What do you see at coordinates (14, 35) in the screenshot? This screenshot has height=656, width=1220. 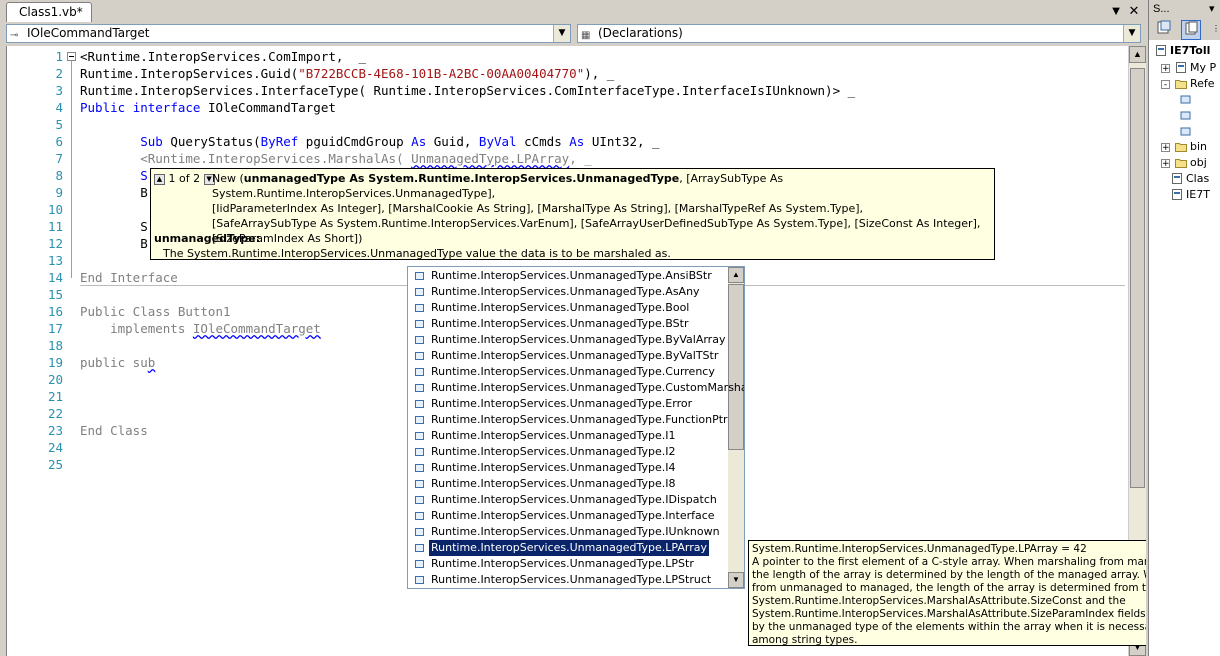 I see `interface-icon: ⊸` at bounding box center [14, 35].